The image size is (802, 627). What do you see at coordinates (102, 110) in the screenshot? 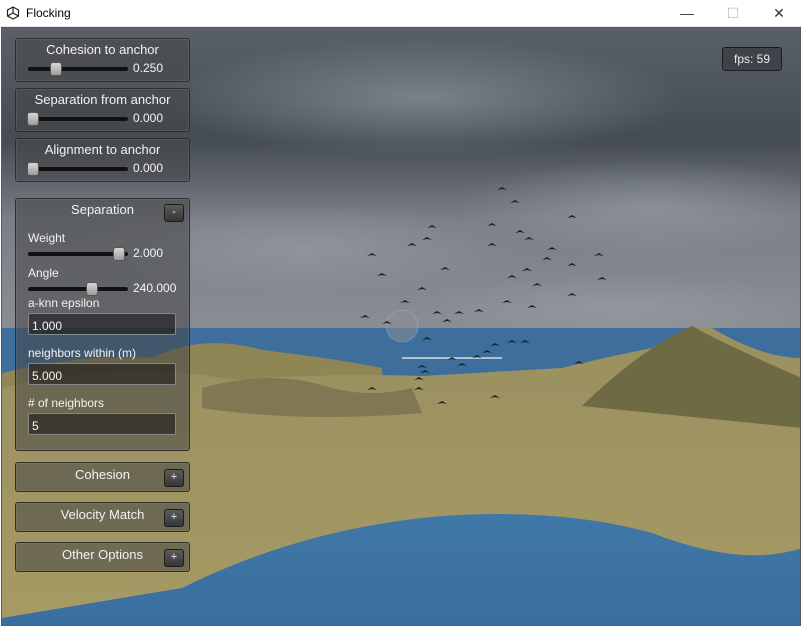
I see `separation-from-anchor-panel: Separation from anchor 0.000` at bounding box center [102, 110].